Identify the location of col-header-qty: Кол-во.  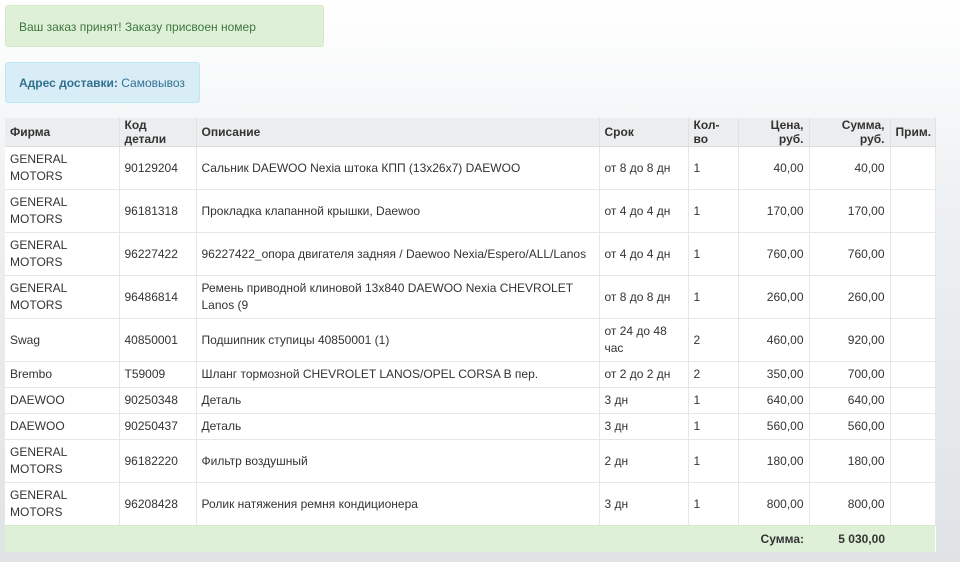
(713, 132).